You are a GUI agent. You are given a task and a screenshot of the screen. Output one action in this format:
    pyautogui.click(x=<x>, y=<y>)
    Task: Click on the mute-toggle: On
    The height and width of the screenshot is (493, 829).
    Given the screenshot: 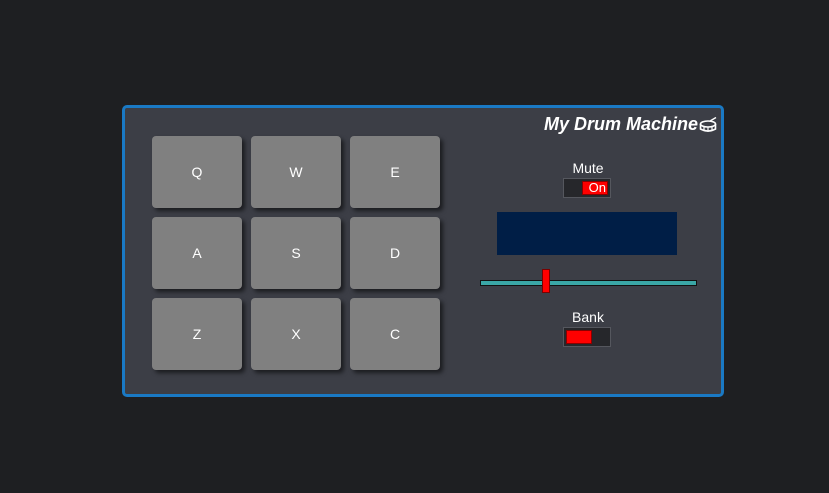 What is the action you would take?
    pyautogui.click(x=587, y=188)
    